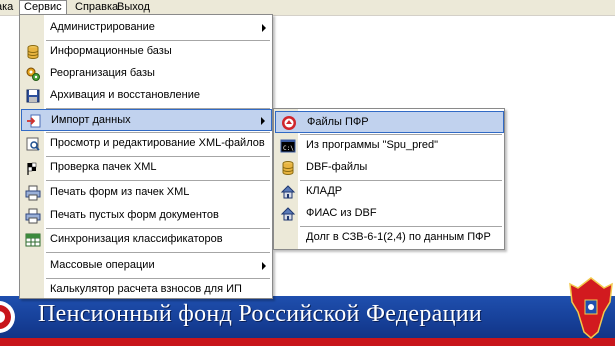 This screenshot has width=615, height=346. Describe the element at coordinates (260, 314) in the screenshot. I see `banner-title: Пенсионный фонд Российской Федерации` at that location.